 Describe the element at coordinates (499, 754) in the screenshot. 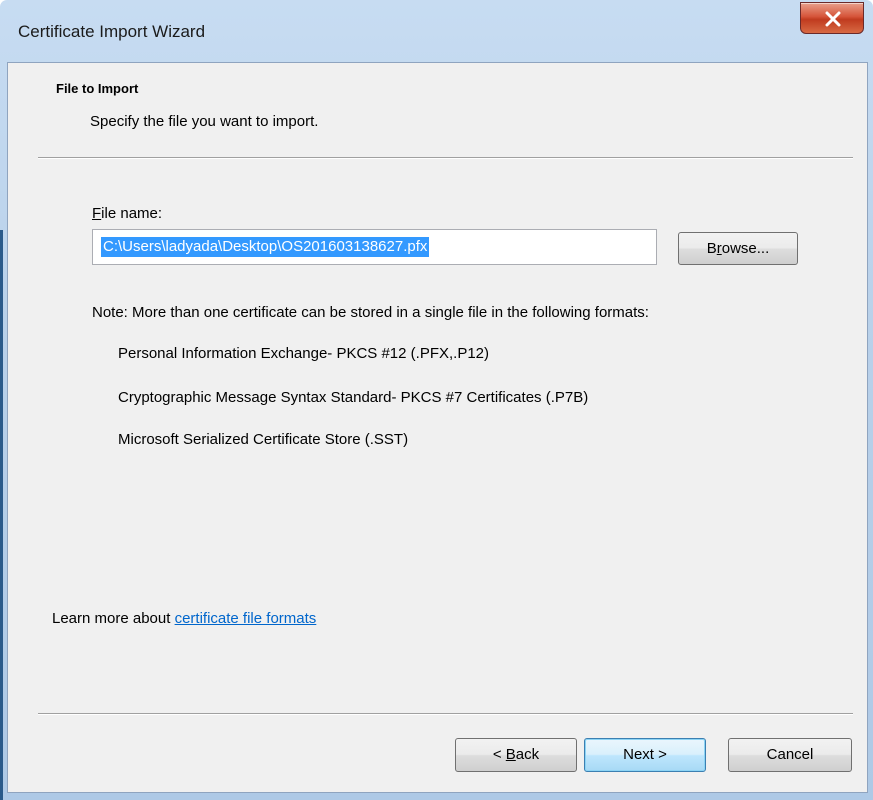

I see `back-label-pre: <` at that location.